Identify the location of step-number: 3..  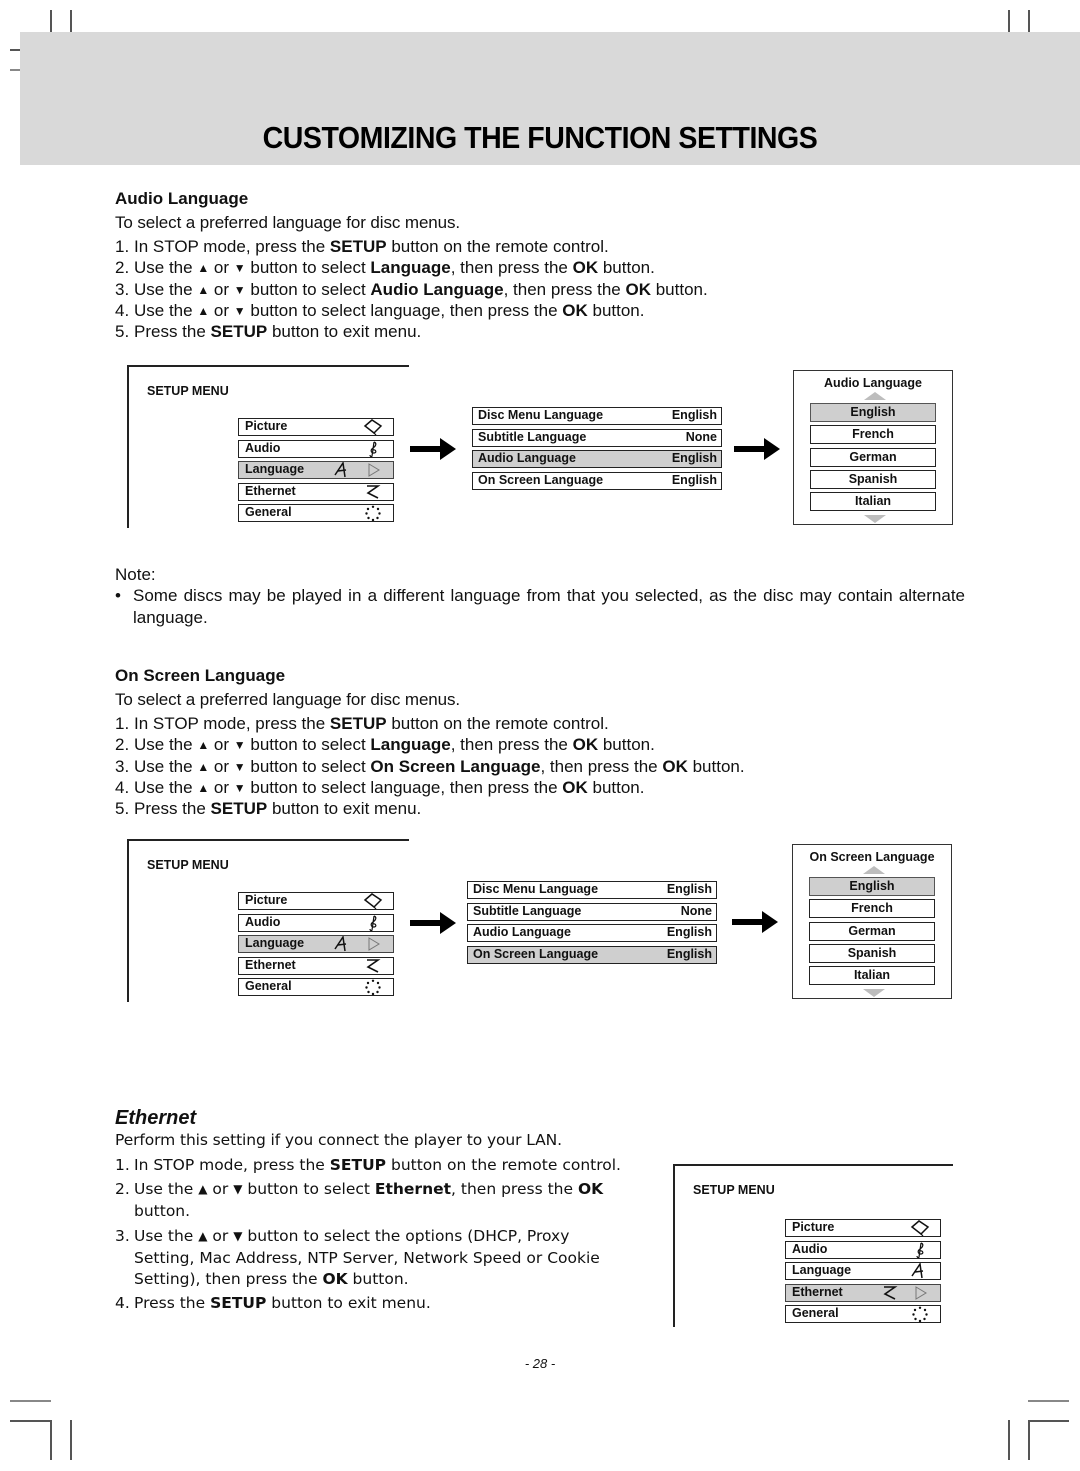
(122, 766).